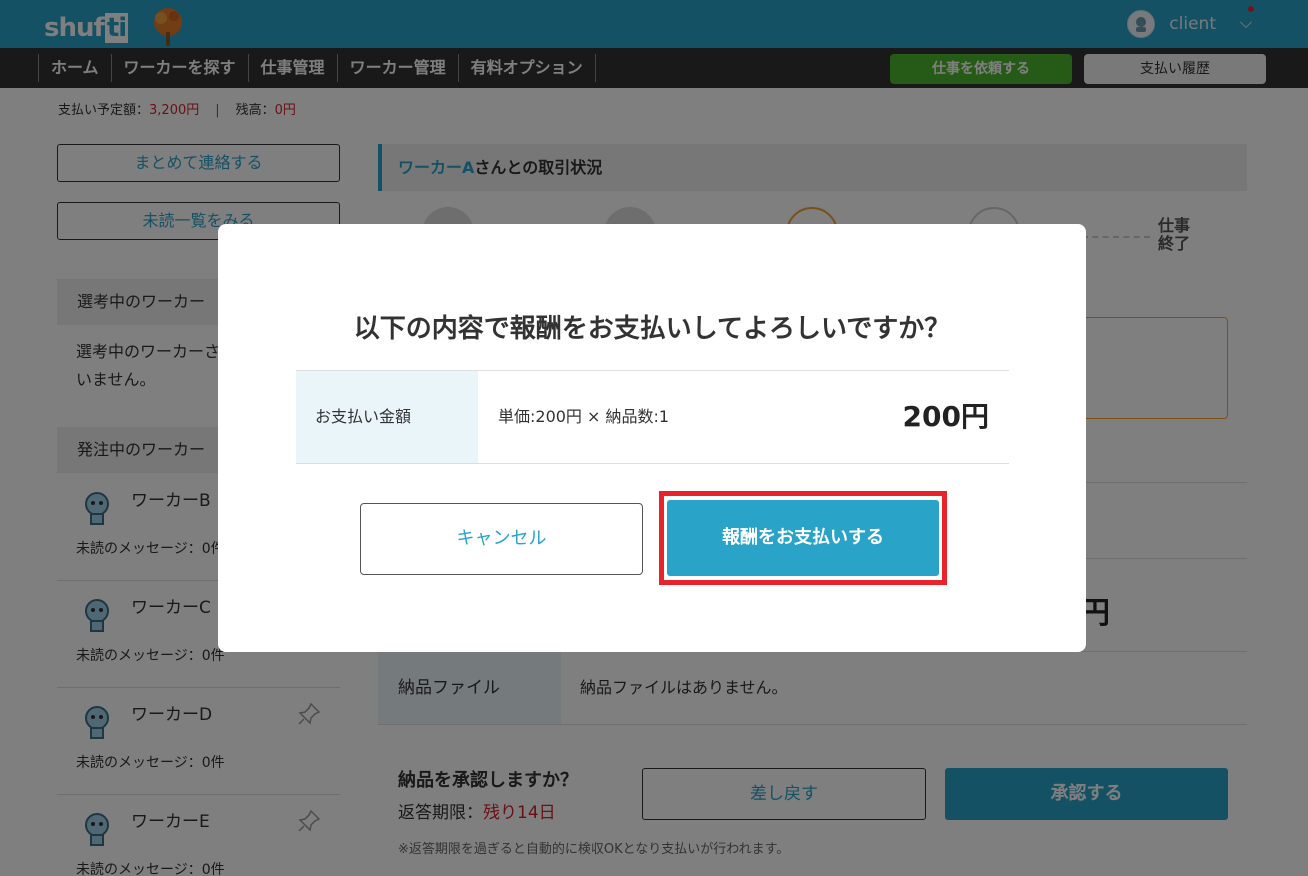 This screenshot has height=876, width=1308. I want to click on payment-amount-total: 200円, so click(945, 416).